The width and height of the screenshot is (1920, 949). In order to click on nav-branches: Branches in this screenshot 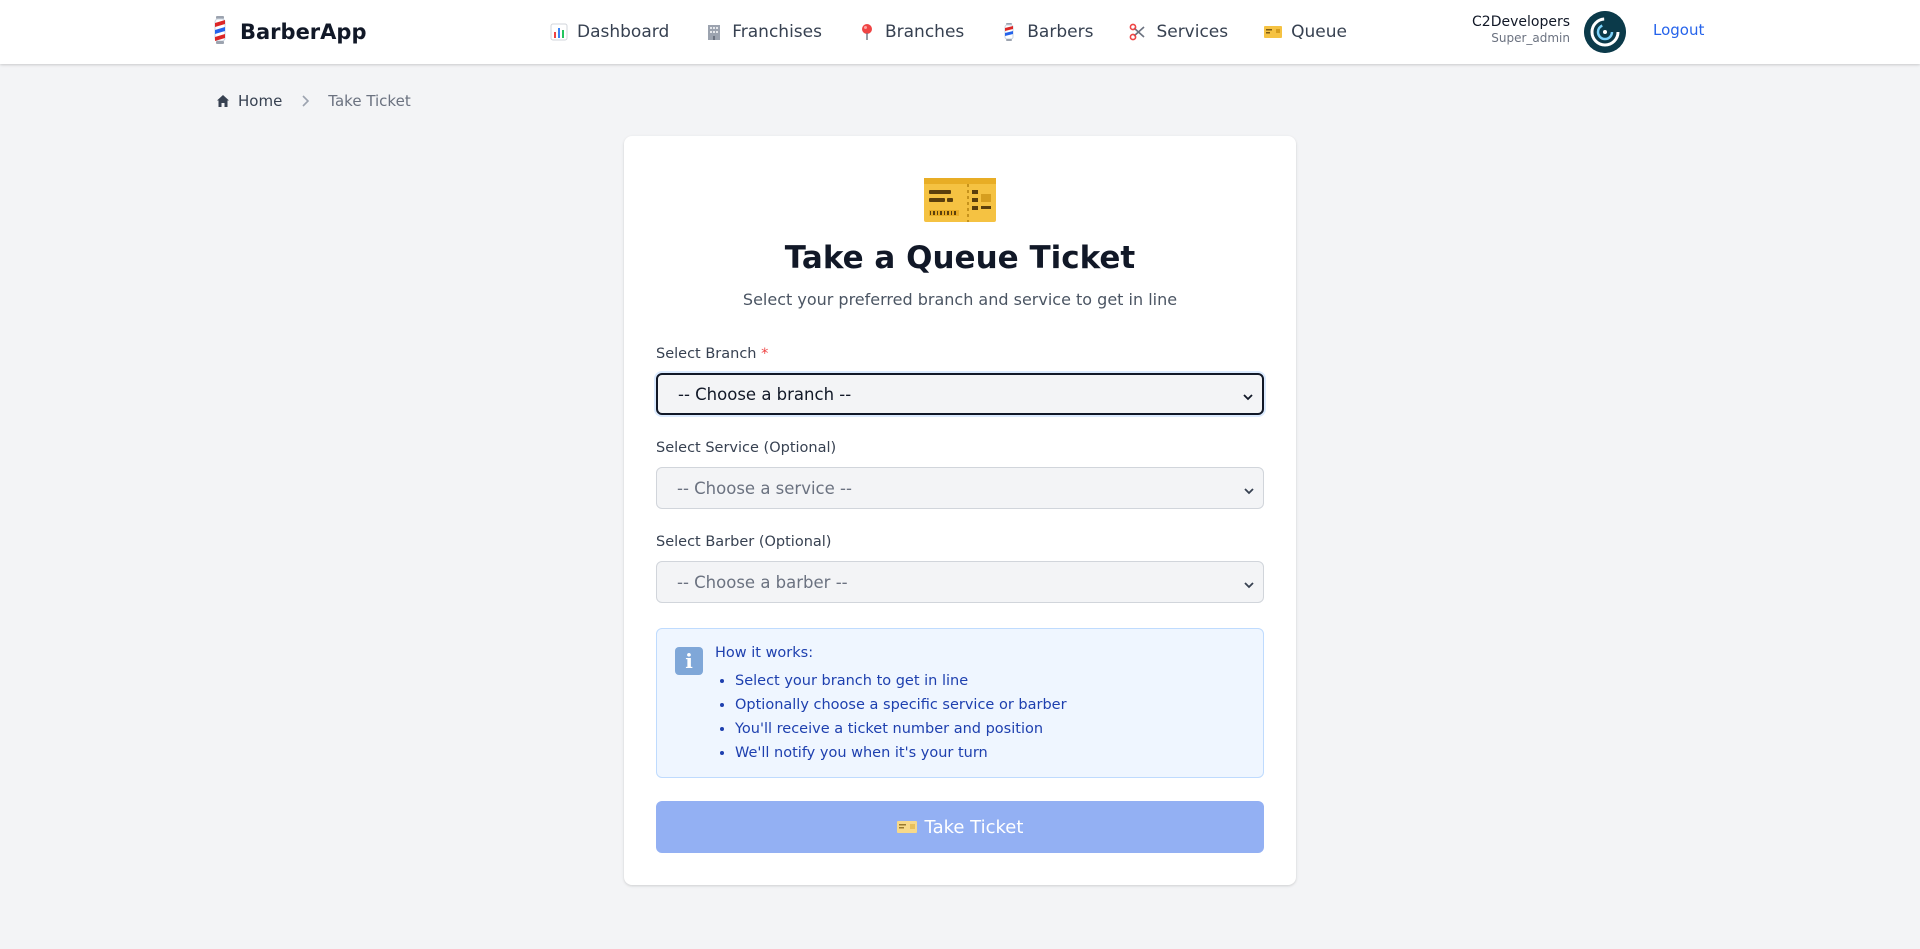, I will do `click(911, 32)`.